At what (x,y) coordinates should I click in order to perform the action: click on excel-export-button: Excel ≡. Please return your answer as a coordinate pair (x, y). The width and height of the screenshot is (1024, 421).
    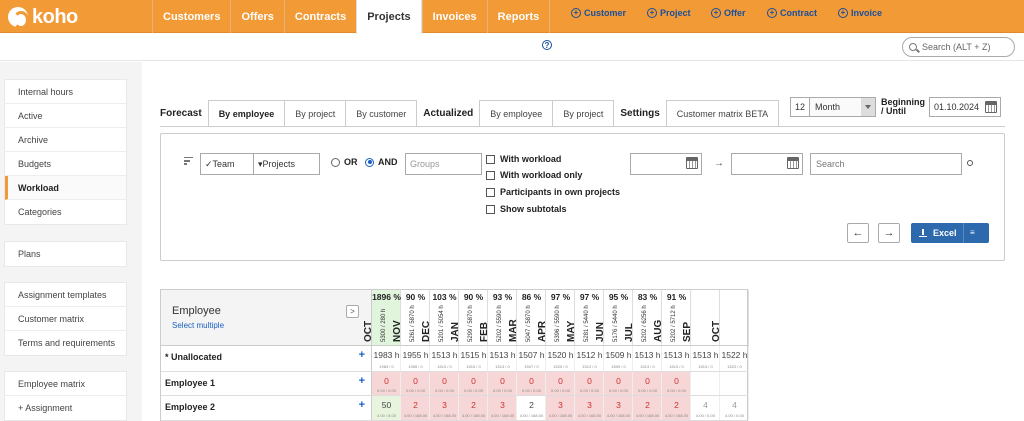
    Looking at the image, I should click on (950, 233).